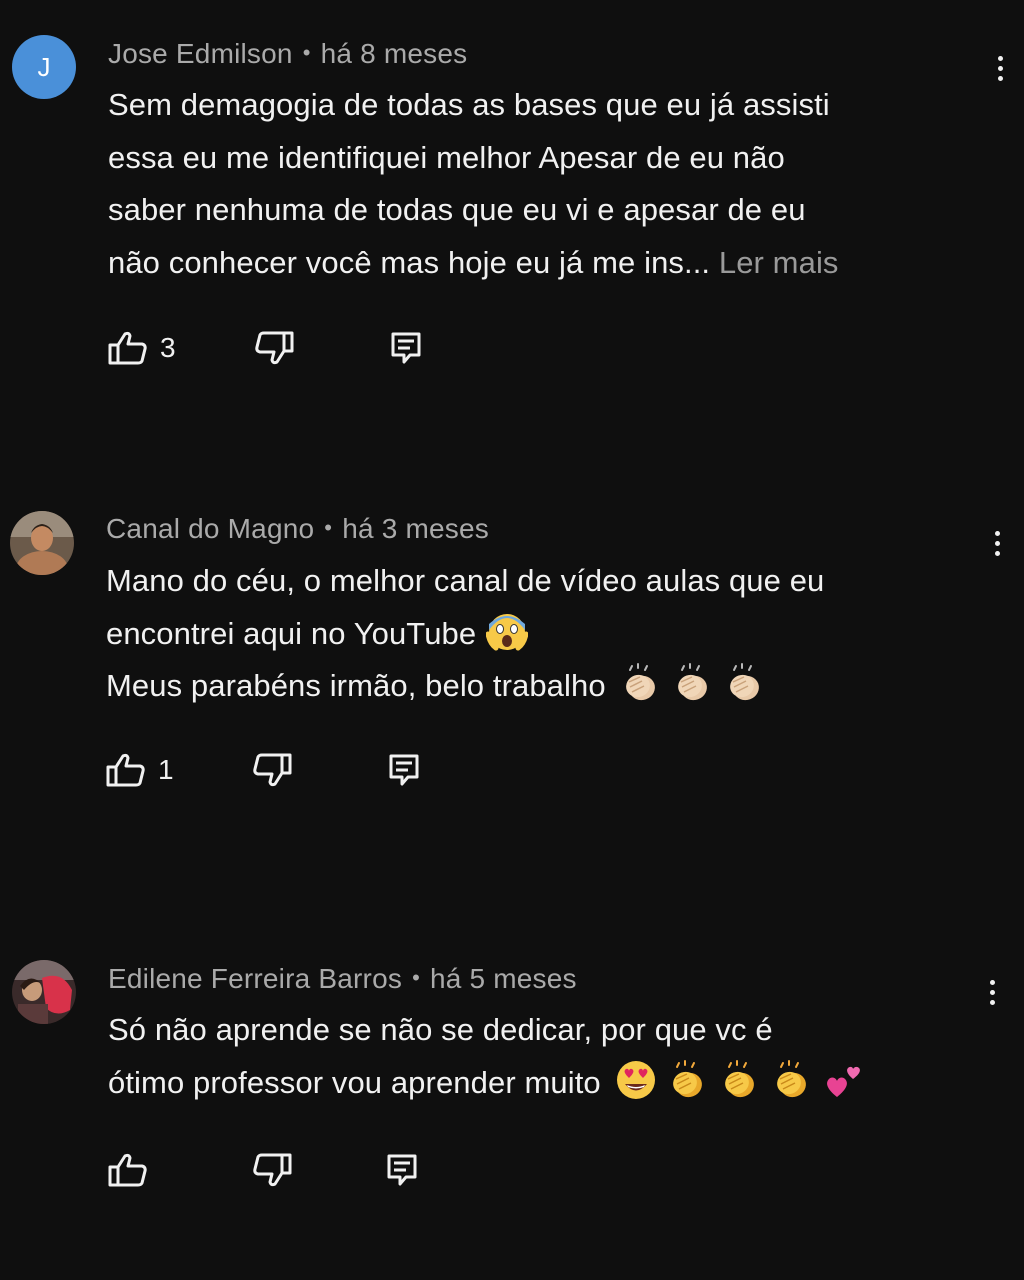  What do you see at coordinates (503, 978) in the screenshot?
I see `comment-time: há 5 meses` at bounding box center [503, 978].